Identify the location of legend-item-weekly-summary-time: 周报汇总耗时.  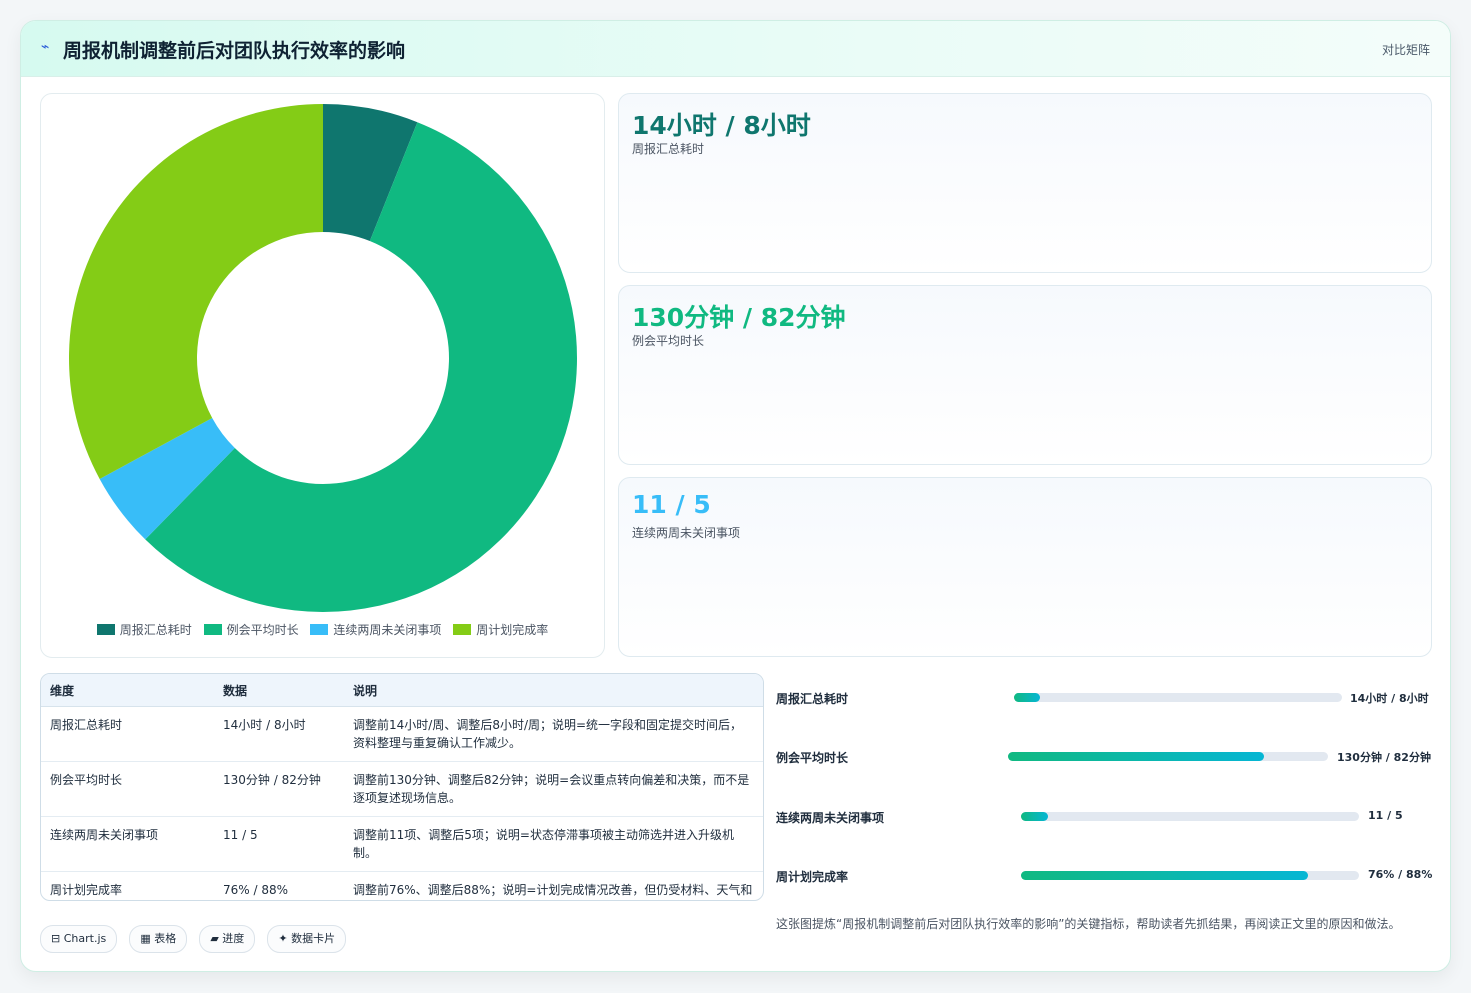
(144, 629).